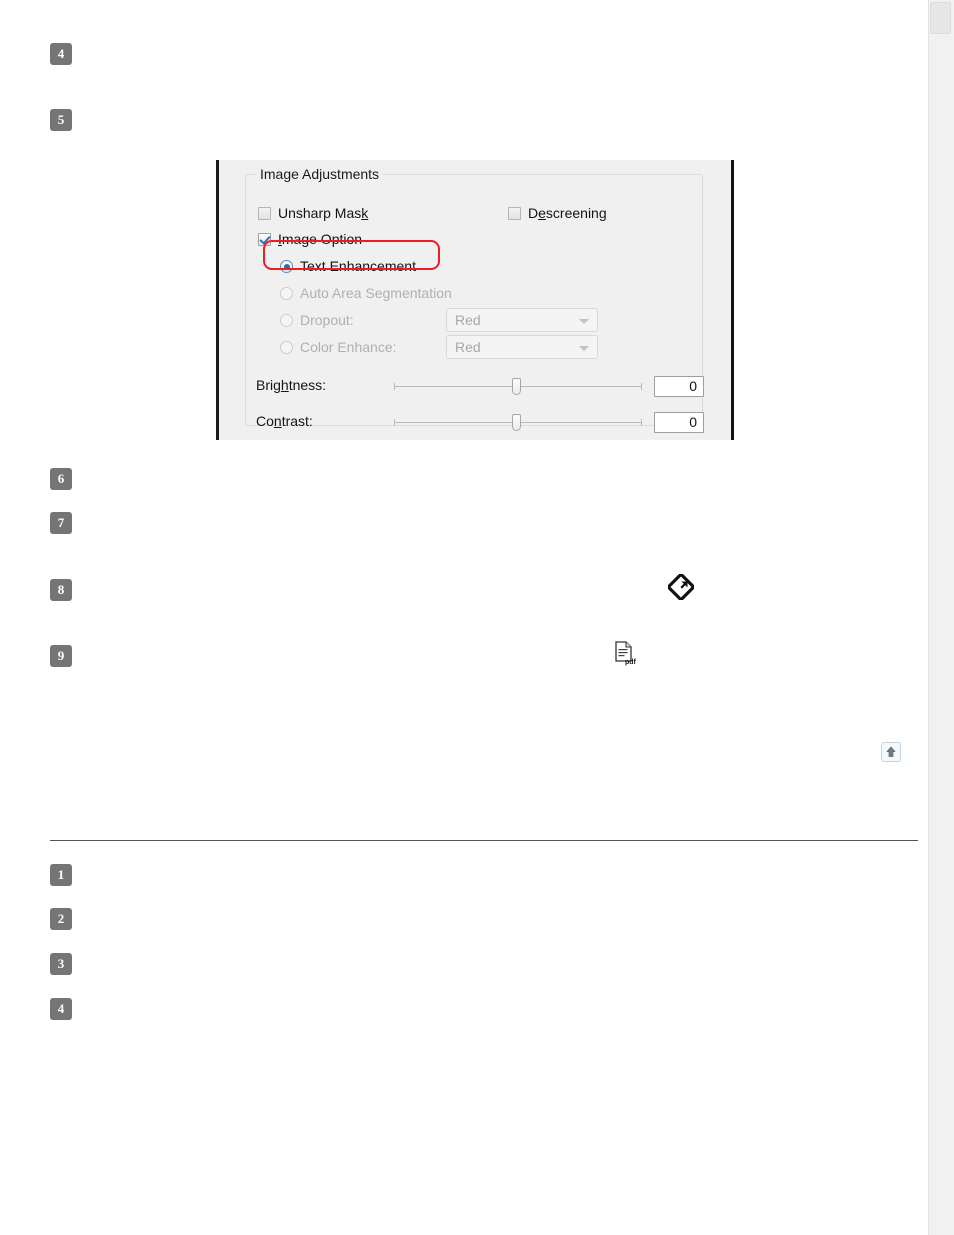  What do you see at coordinates (61, 964) in the screenshot?
I see `step-marker-lower-3: 3` at bounding box center [61, 964].